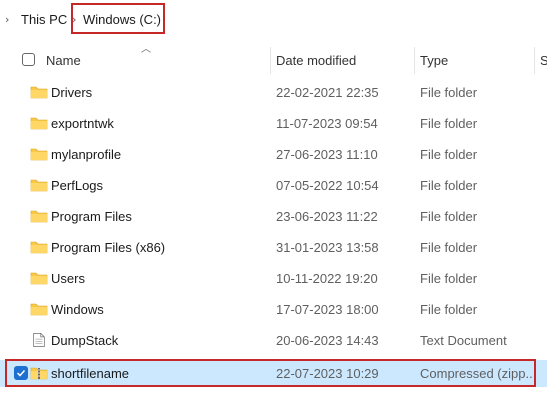 The image size is (547, 398). I want to click on list-item: PerfLogs 07-05-2022 10:54 File folder, so click(273, 185).